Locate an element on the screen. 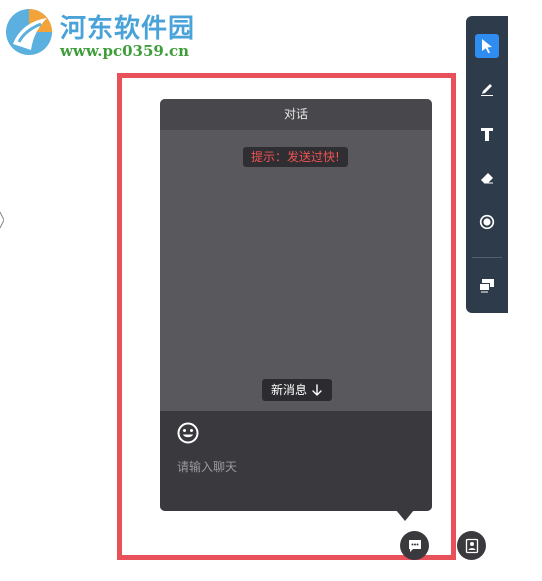  watermark-title: 河东软件园 is located at coordinates (128, 29).